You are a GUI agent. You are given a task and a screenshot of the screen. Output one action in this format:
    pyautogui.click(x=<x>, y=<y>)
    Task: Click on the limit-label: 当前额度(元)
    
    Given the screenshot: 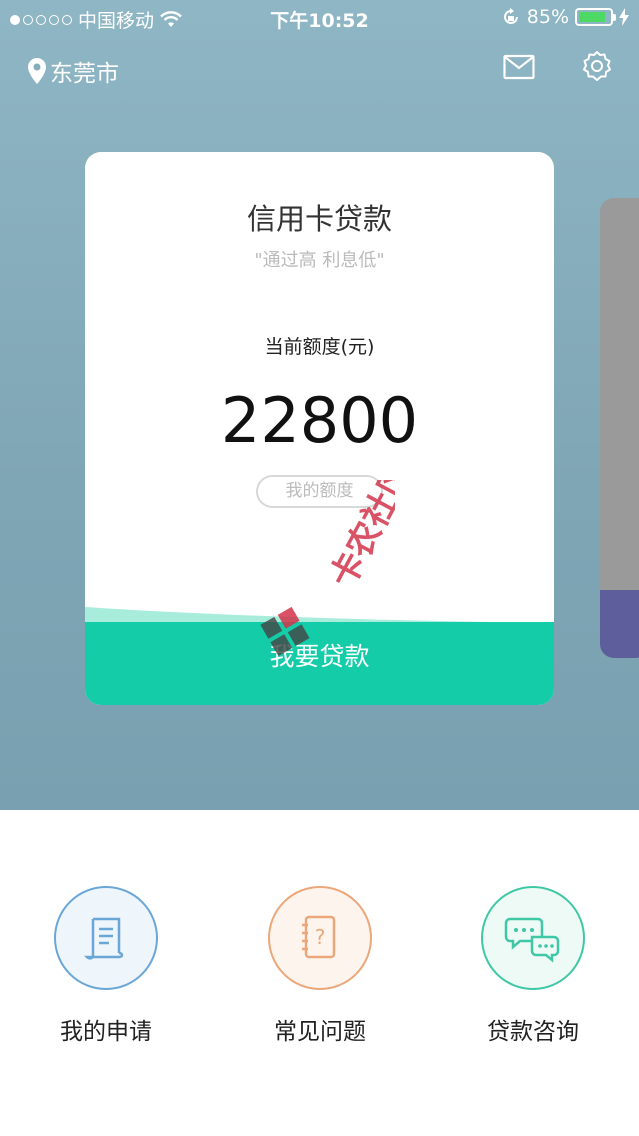 What is the action you would take?
    pyautogui.click(x=319, y=347)
    